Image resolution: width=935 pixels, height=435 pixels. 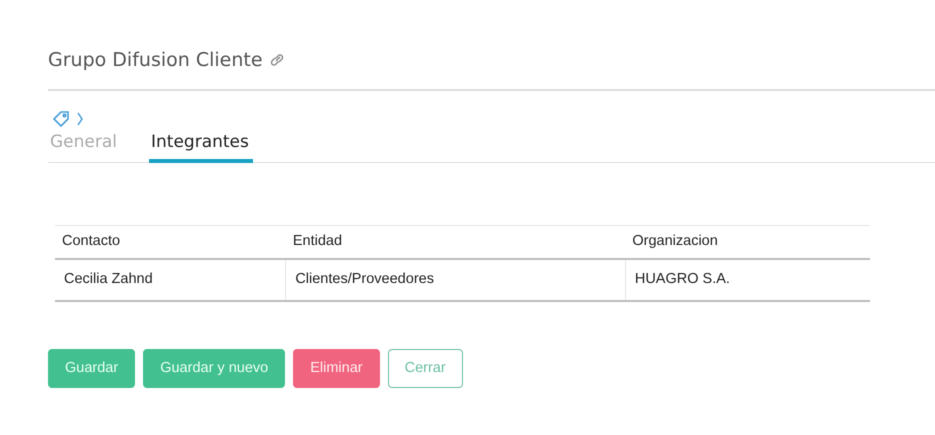 I want to click on tag-icon, so click(x=61, y=119).